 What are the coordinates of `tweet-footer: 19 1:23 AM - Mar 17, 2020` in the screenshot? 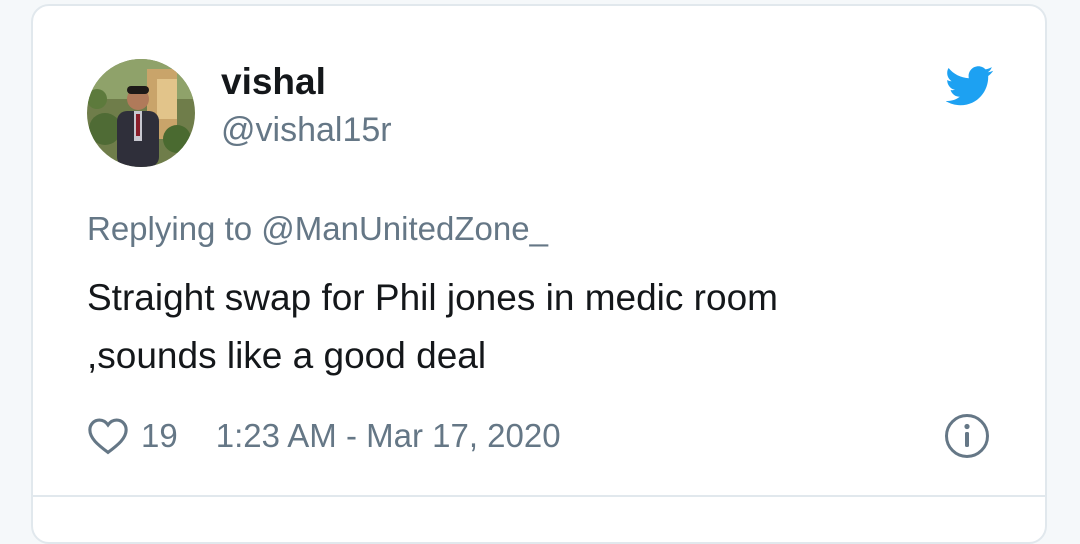 It's located at (324, 436).